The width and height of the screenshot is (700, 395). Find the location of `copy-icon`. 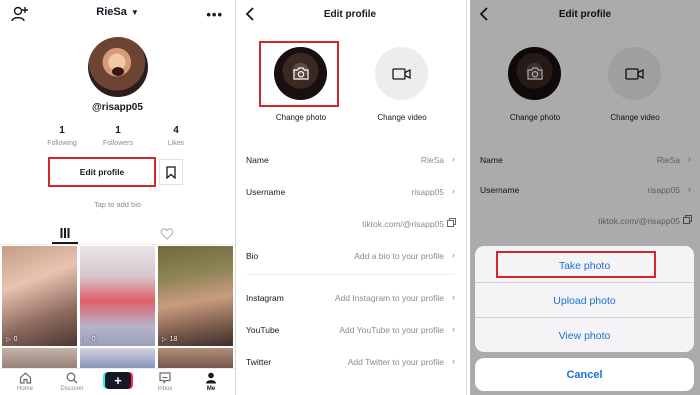

copy-icon is located at coordinates (451, 222).